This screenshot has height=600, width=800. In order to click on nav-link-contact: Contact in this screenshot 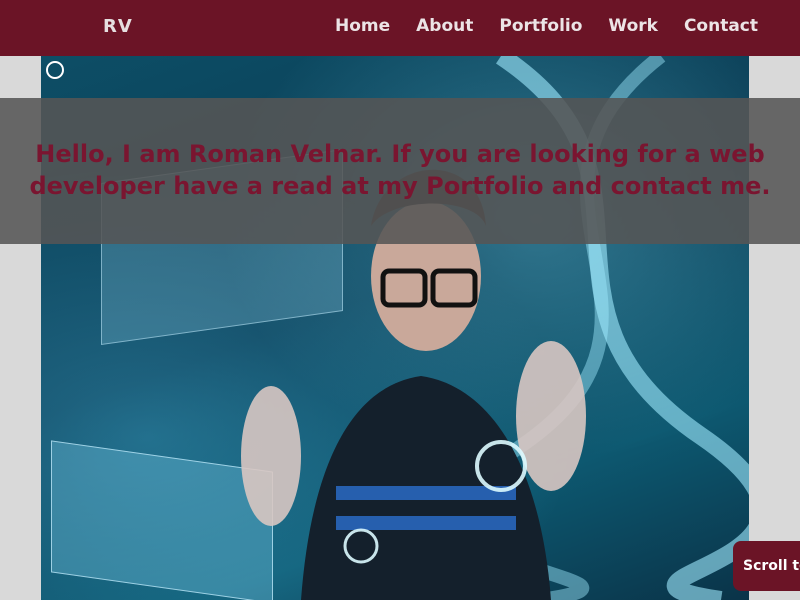, I will do `click(721, 26)`.